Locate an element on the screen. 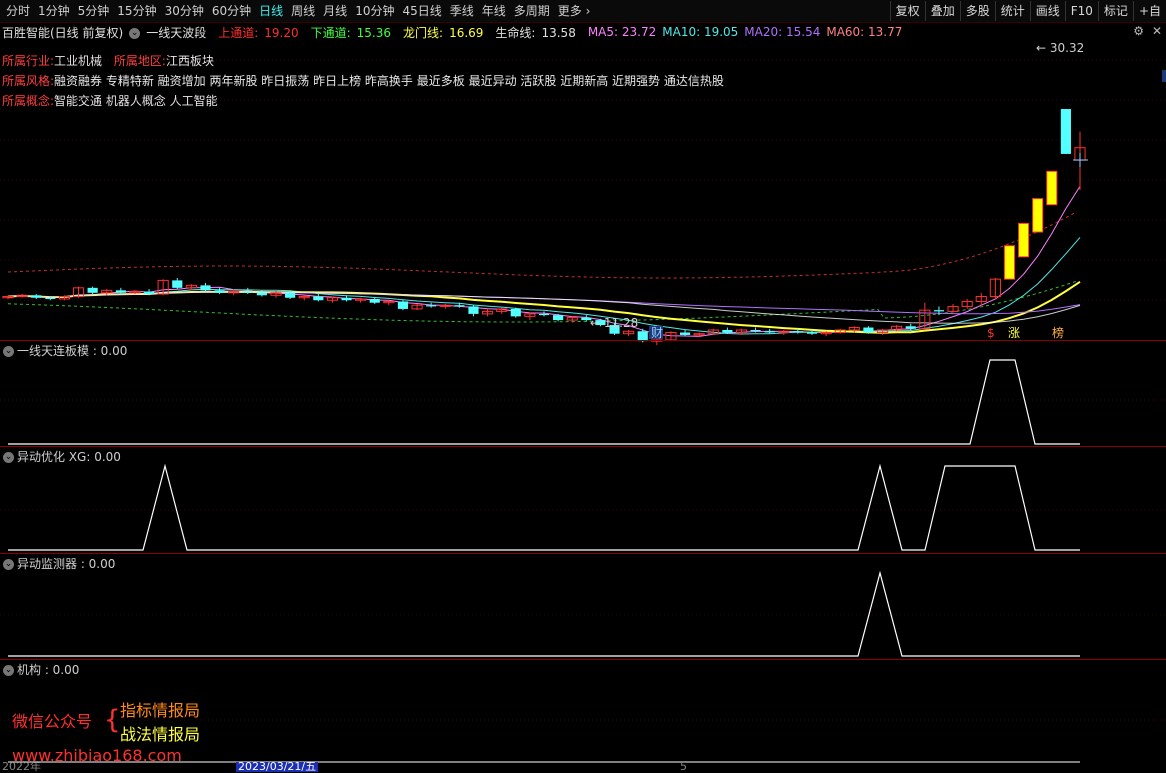  yidong-youhua-signal-line is located at coordinates (544, 507).